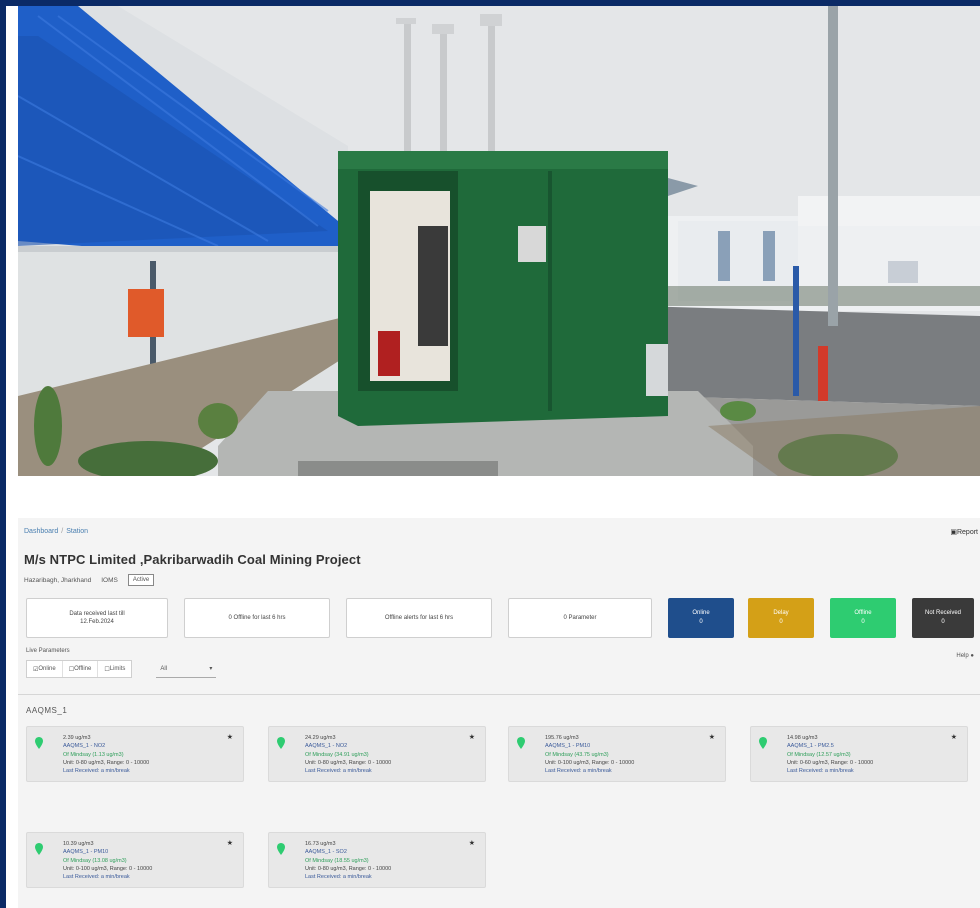 This screenshot has width=980, height=908. What do you see at coordinates (953, 532) in the screenshot?
I see `report-icon: ▣` at bounding box center [953, 532].